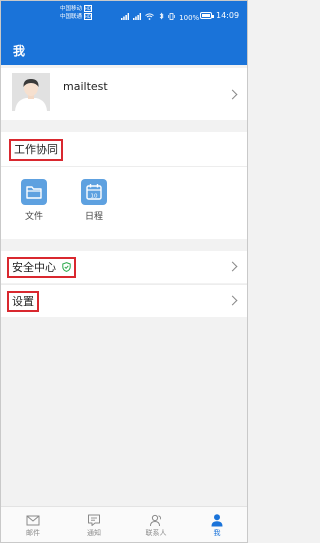 The height and width of the screenshot is (543, 320). Describe the element at coordinates (172, 17) in the screenshot. I see `vibrate-icon` at that location.